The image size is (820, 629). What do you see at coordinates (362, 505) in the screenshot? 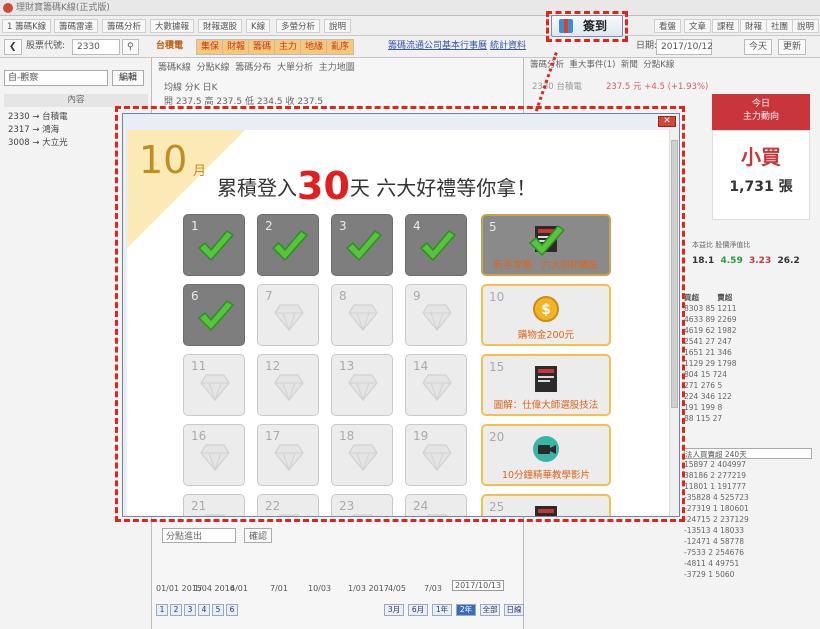
I see `calendar-day: 23` at bounding box center [362, 505].